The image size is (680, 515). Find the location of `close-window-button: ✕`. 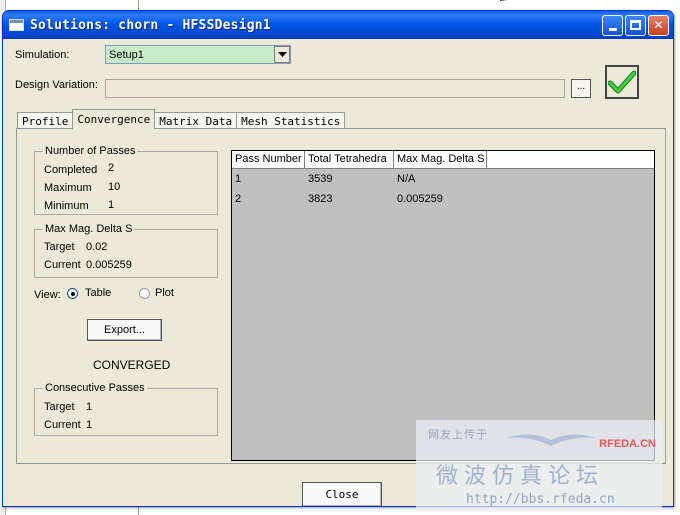

close-window-button: ✕ is located at coordinates (658, 25).